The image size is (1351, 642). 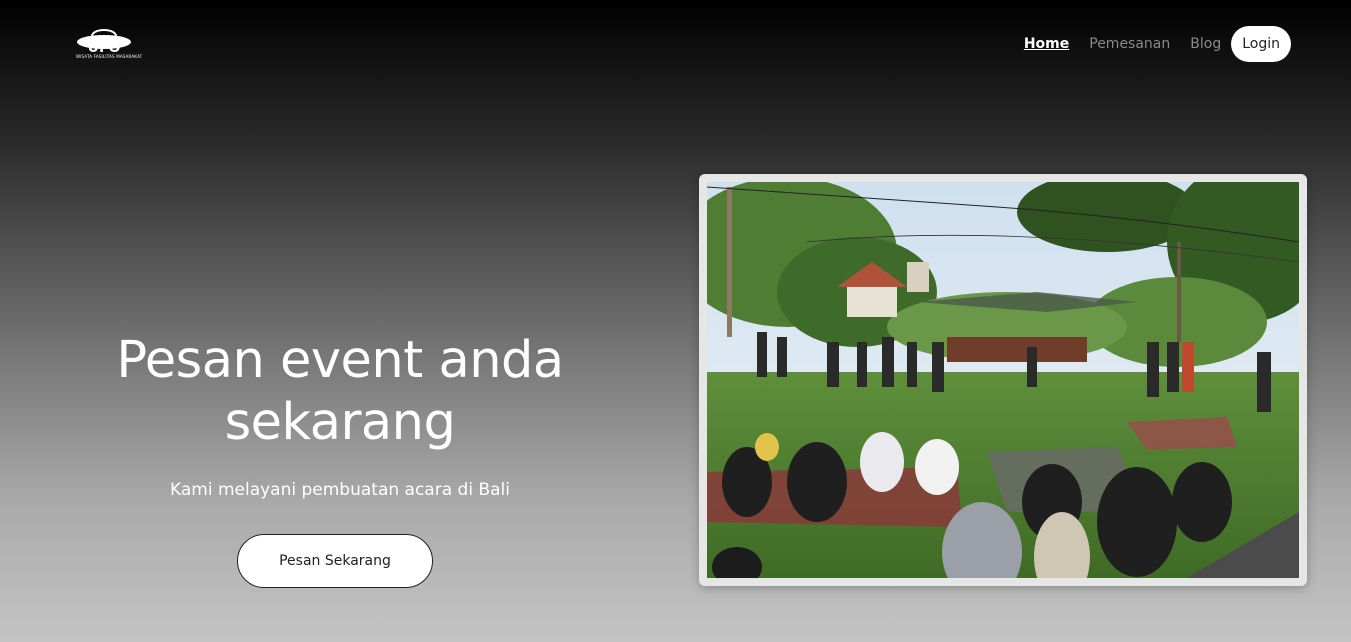 What do you see at coordinates (340, 392) in the screenshot?
I see `hero-title: Pesan event anda sekarang` at bounding box center [340, 392].